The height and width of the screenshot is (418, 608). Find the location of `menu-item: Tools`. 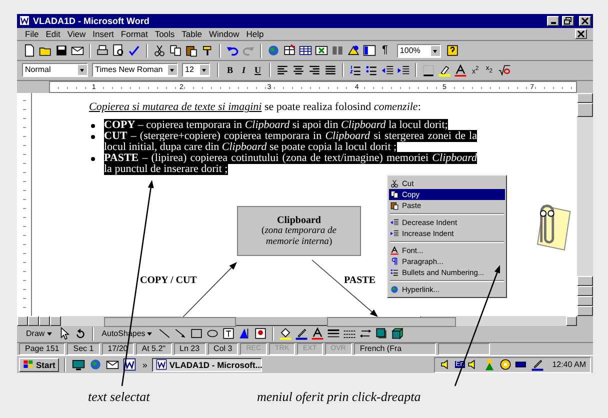

menu-item: Tools is located at coordinates (164, 34).